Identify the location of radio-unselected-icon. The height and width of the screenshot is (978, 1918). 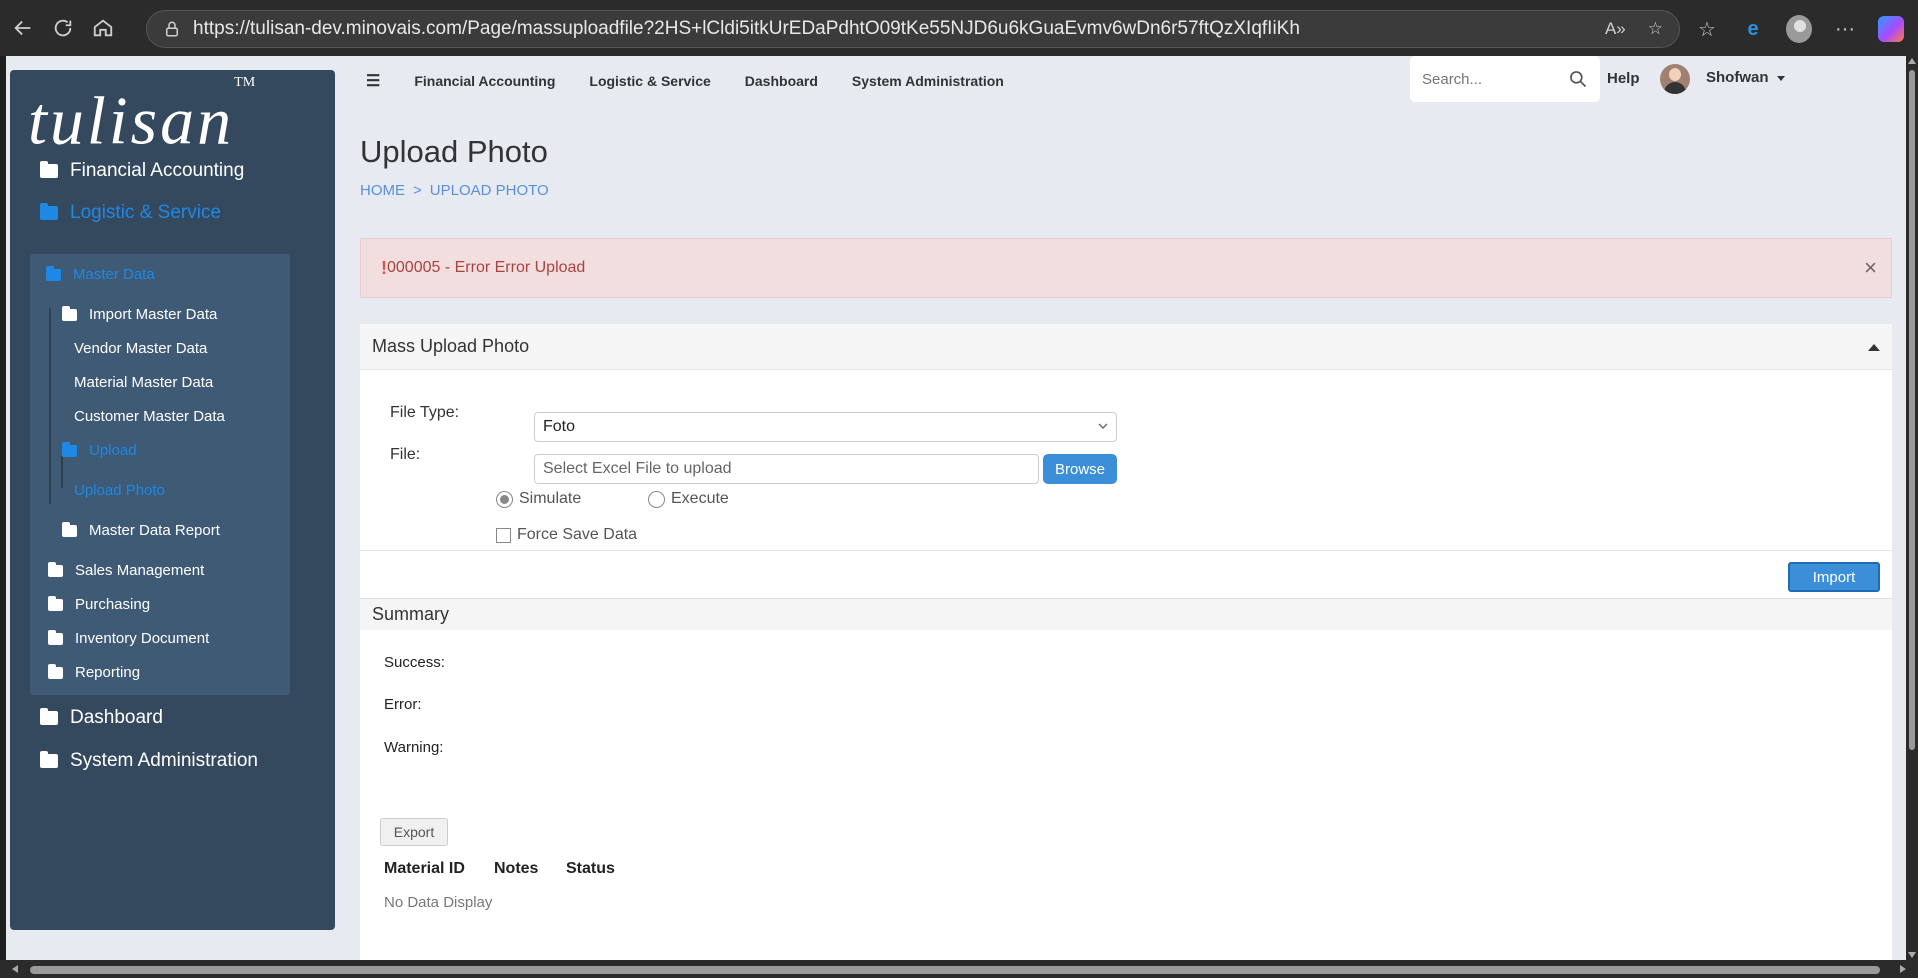
(656, 499).